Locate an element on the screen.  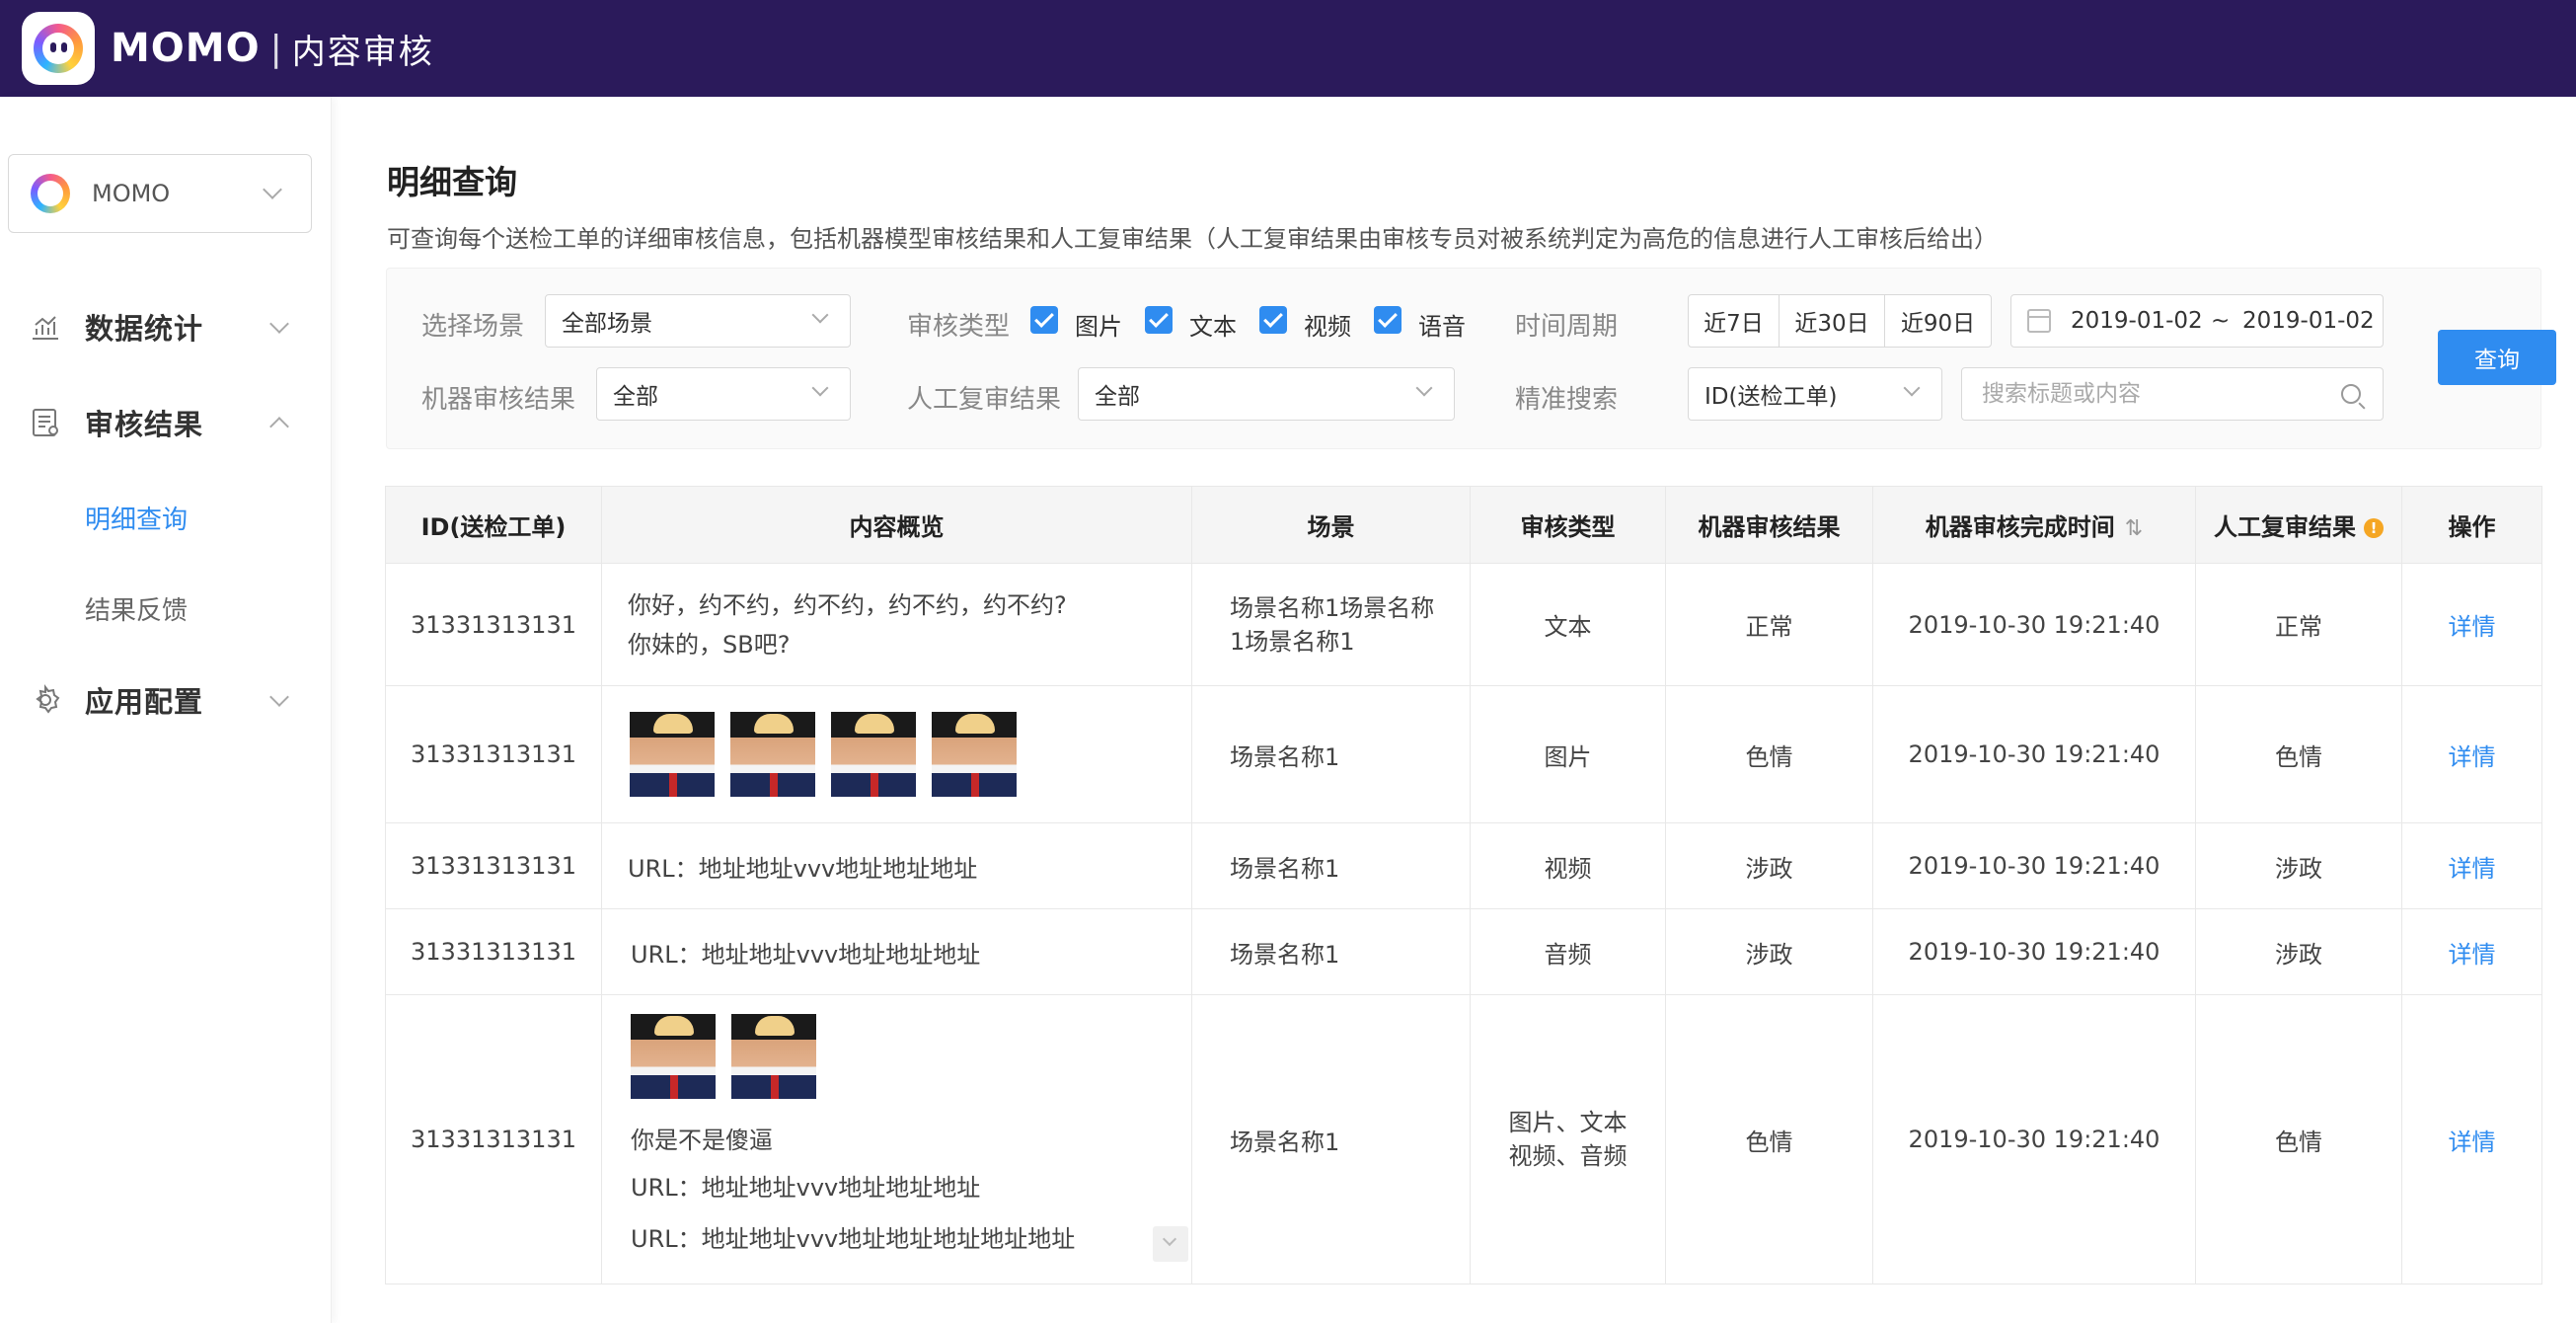
column-header-action: 操作 is located at coordinates (2471, 525).